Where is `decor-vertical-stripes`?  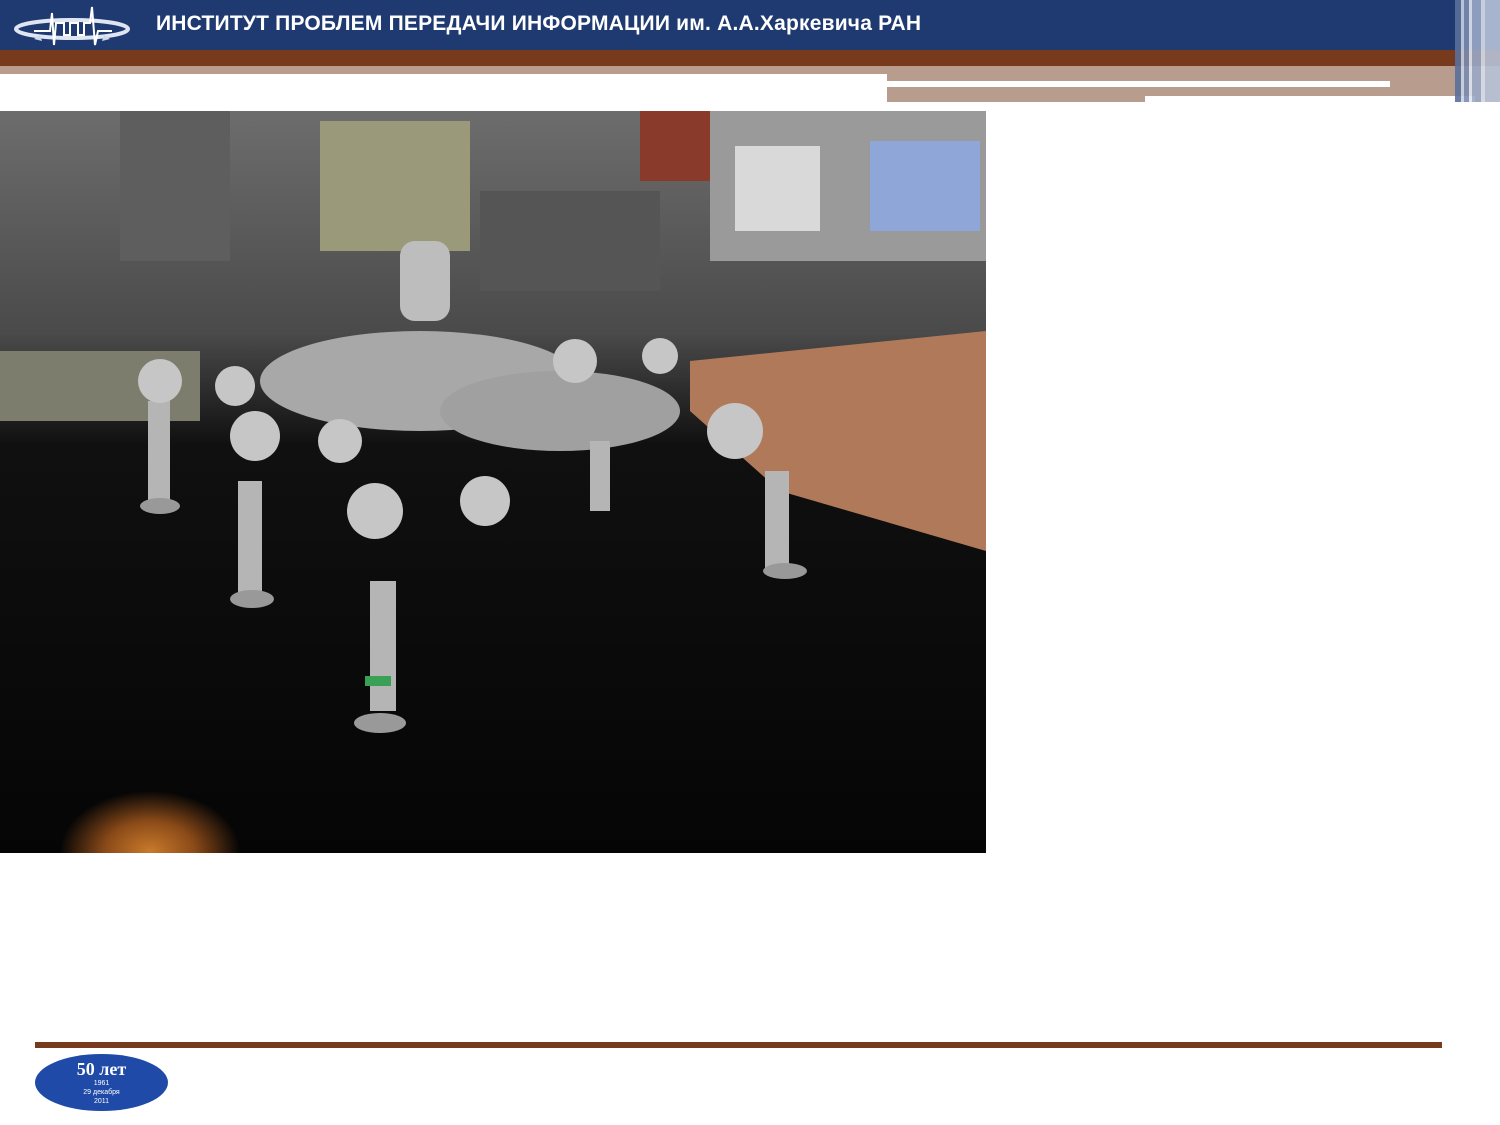 decor-vertical-stripes is located at coordinates (1477, 51).